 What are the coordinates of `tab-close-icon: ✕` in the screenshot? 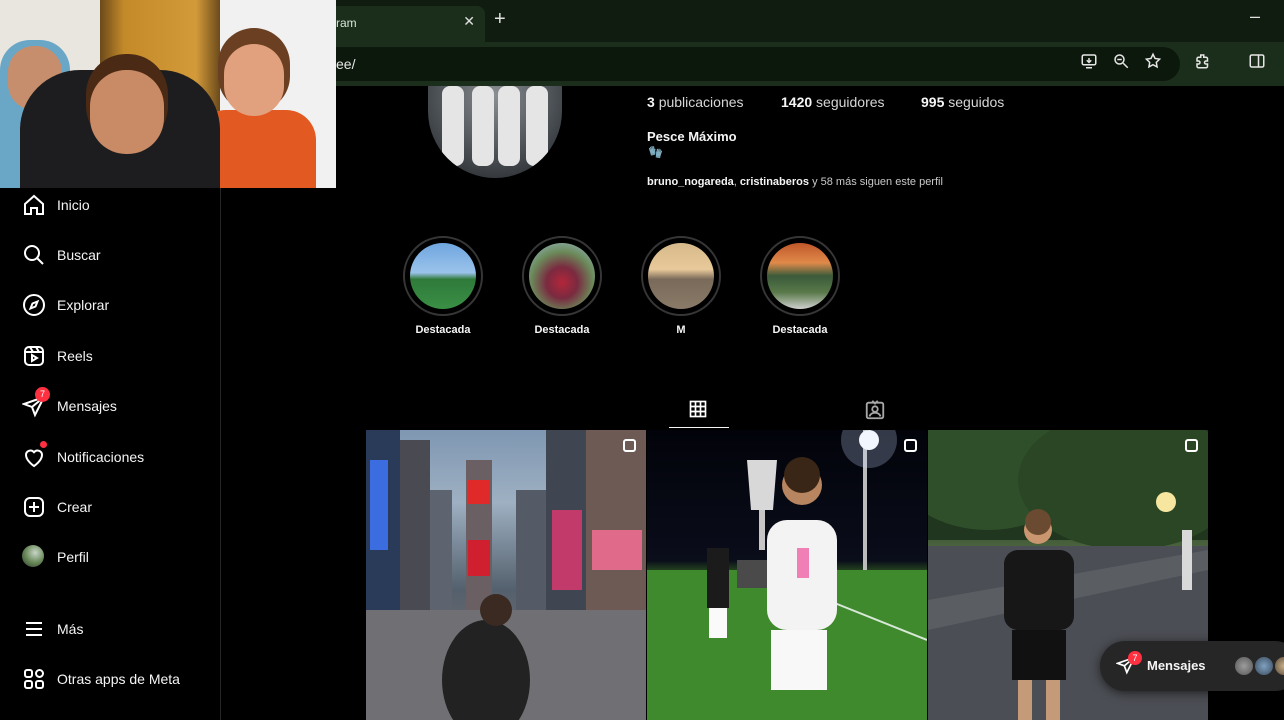 It's located at (469, 21).